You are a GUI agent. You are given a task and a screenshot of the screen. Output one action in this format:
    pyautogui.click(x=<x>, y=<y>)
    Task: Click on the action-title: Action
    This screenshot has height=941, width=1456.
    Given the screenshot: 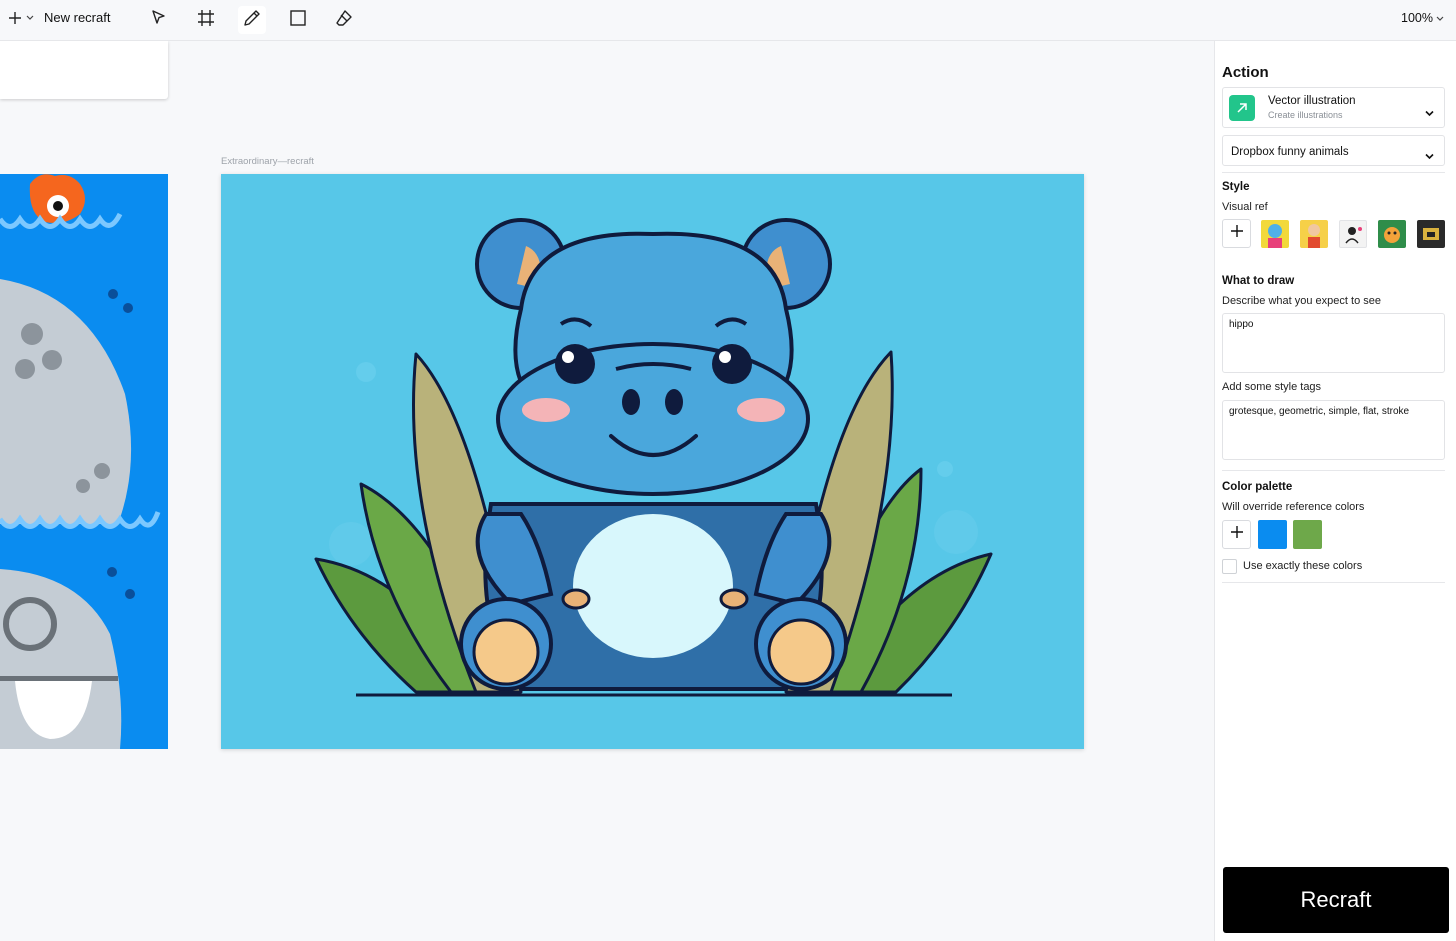 What is the action you would take?
    pyautogui.click(x=1245, y=72)
    